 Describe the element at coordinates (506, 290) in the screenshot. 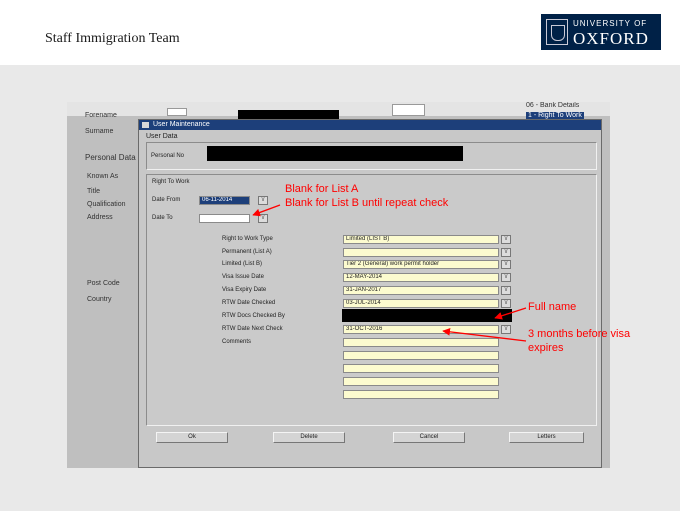

I see `visa-expiry-date-lov-button: \/` at that location.